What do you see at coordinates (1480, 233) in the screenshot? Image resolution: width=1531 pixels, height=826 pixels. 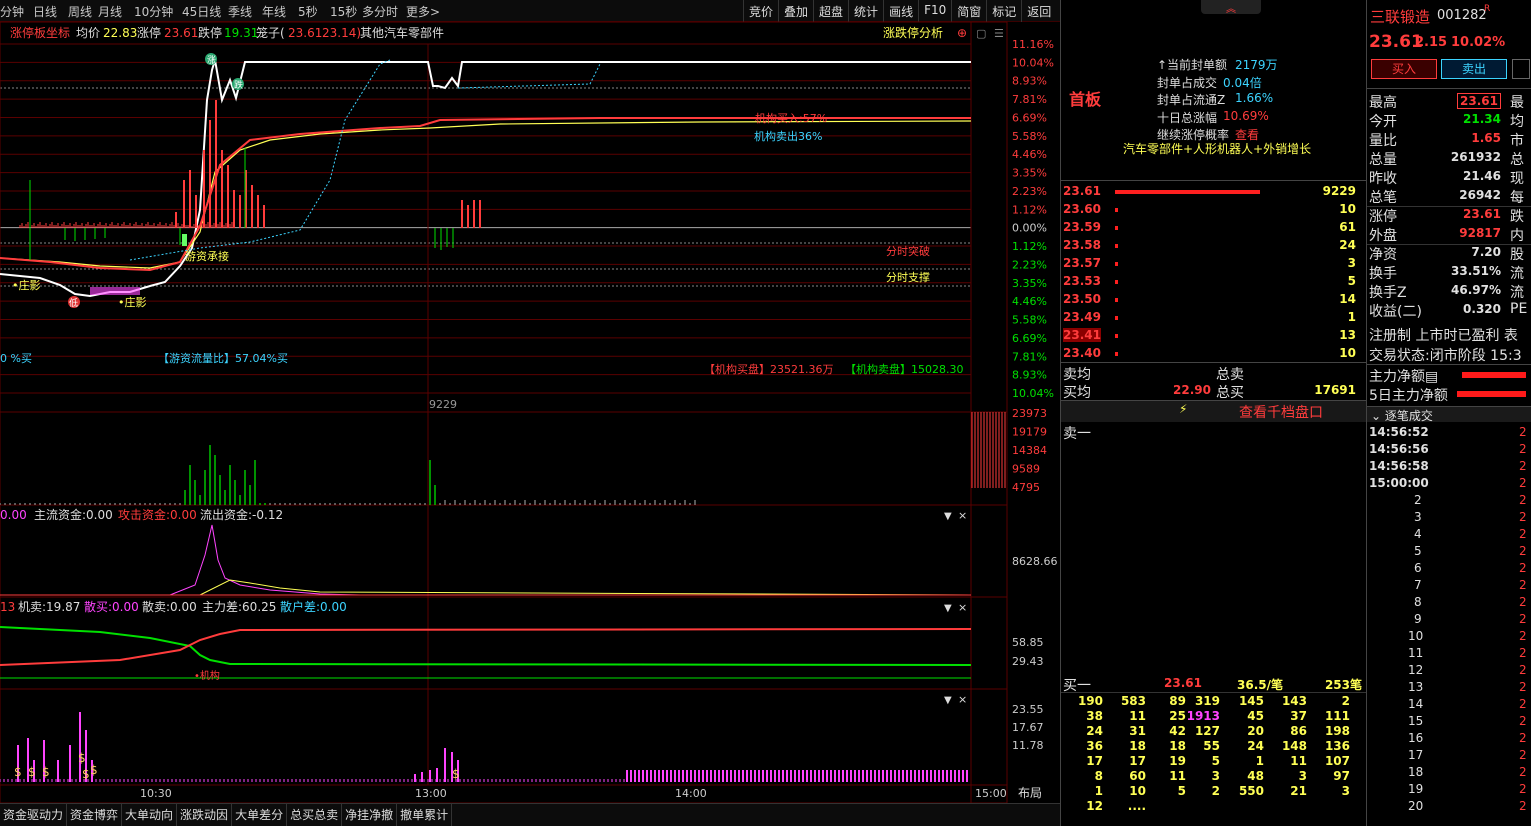 I see `field-value: 92817` at bounding box center [1480, 233].